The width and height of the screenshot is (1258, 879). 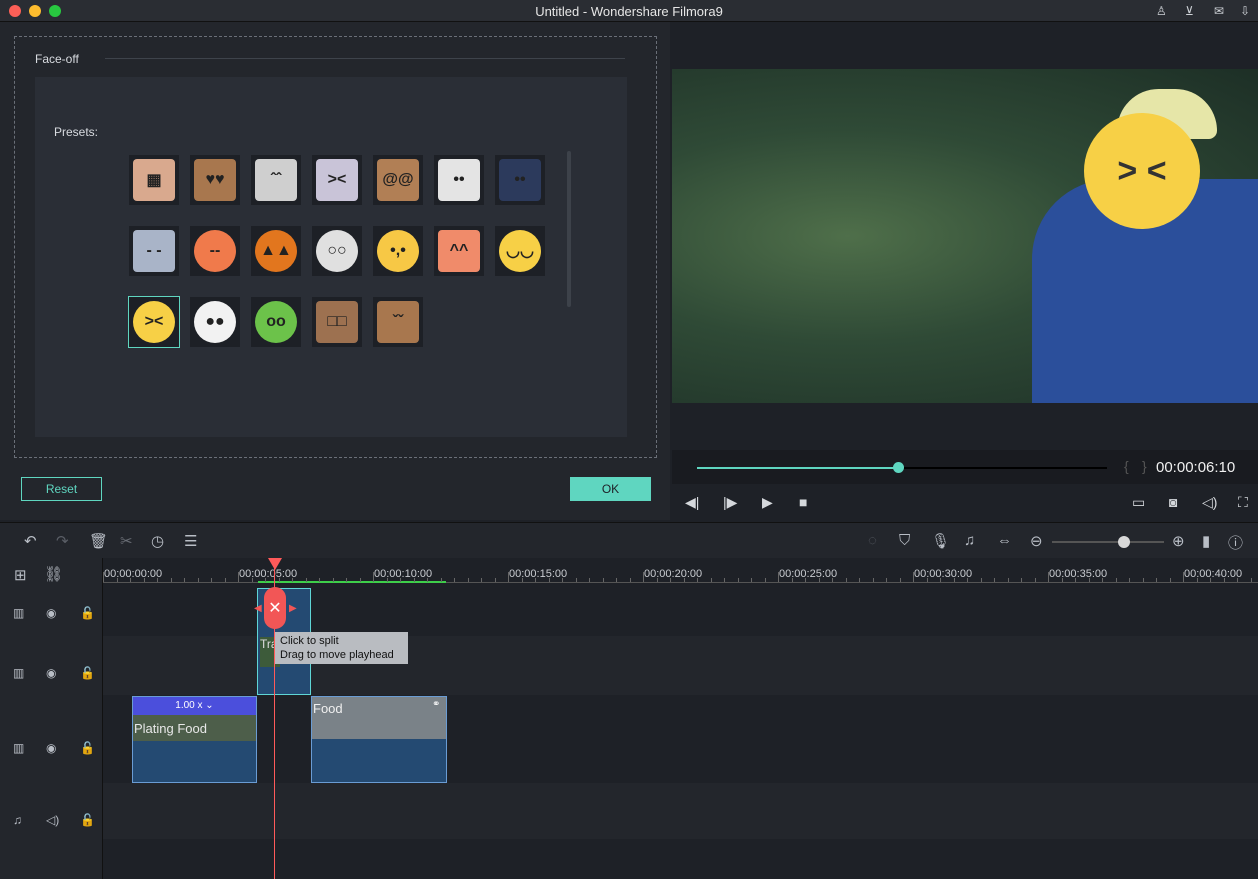 I want to click on cat-grey-icon: ˆˆ, so click(x=276, y=180).